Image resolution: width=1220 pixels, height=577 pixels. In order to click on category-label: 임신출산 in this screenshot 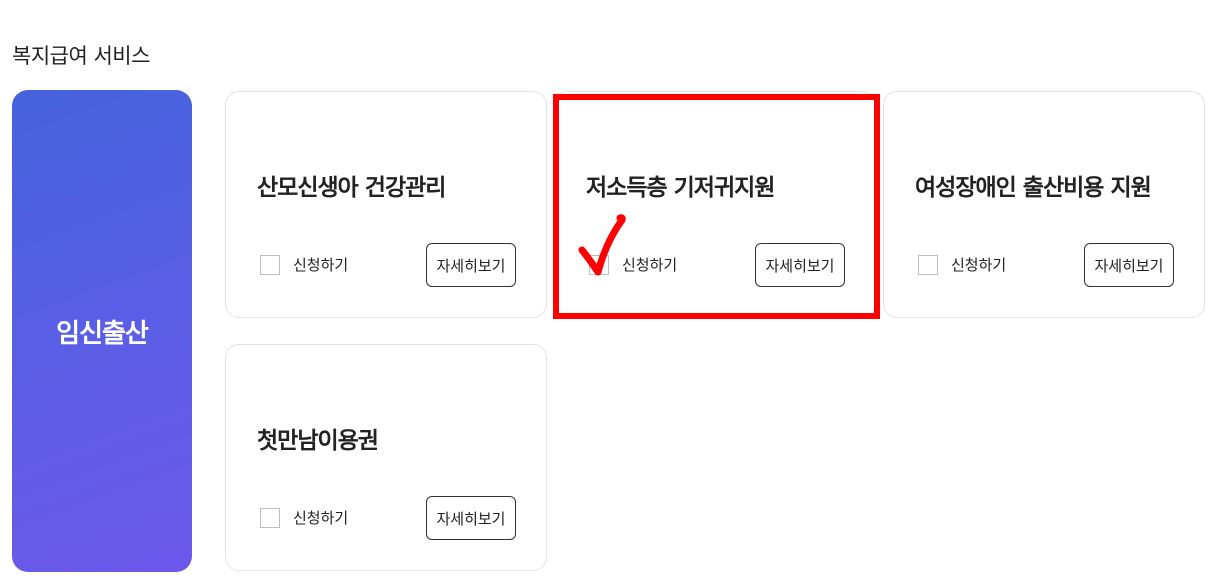, I will do `click(102, 333)`.